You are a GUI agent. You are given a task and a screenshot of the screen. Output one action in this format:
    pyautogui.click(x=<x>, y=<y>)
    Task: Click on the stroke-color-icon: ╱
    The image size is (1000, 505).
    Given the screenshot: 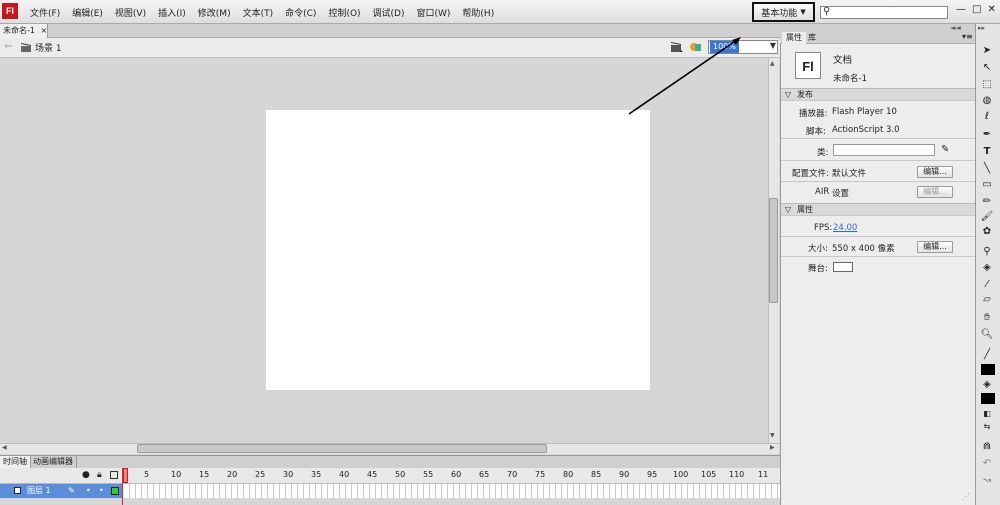 What is the action you would take?
    pyautogui.click(x=987, y=355)
    